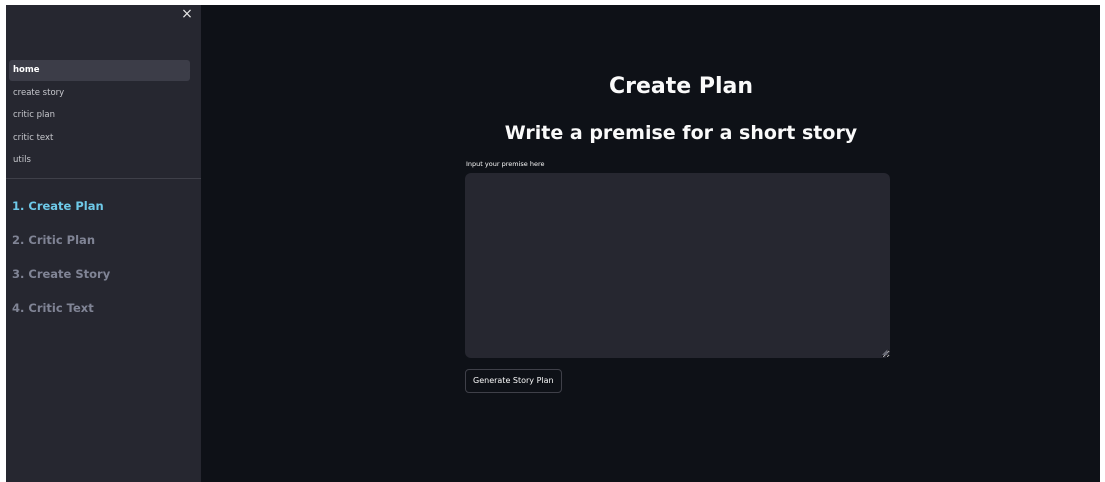 The image size is (1105, 482). What do you see at coordinates (99, 138) in the screenshot?
I see `sidebar-item-critic-text: critic text` at bounding box center [99, 138].